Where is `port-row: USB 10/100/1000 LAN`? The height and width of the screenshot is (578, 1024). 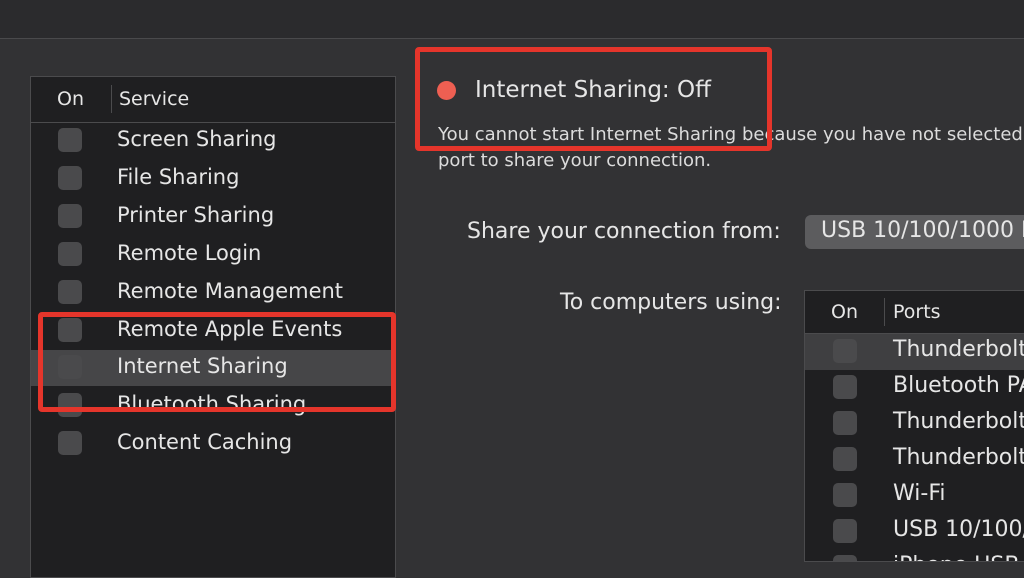 port-row: USB 10/100/1000 LAN is located at coordinates (914, 532).